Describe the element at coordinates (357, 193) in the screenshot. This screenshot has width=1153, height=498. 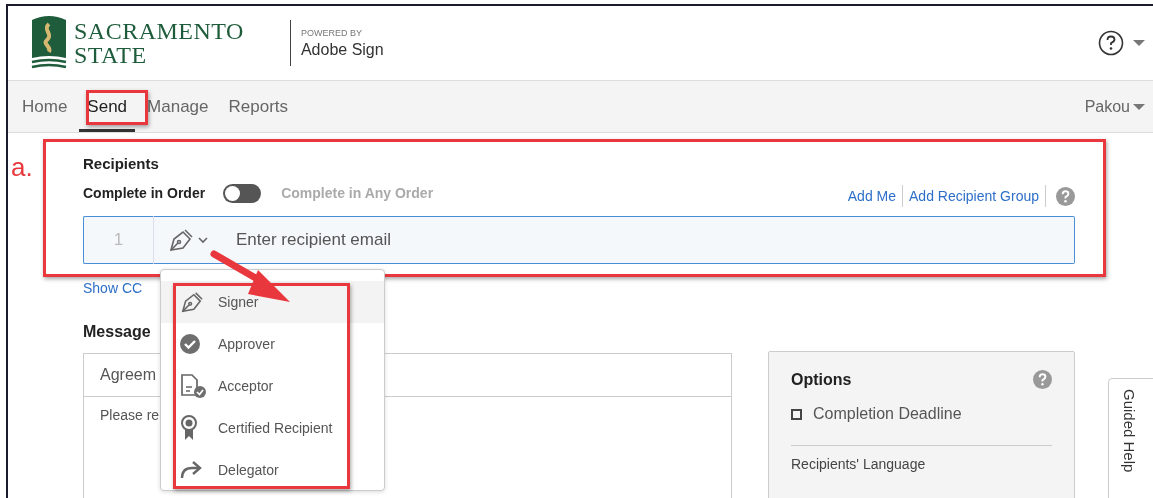
I see `order-label: Complete in Any Order` at that location.